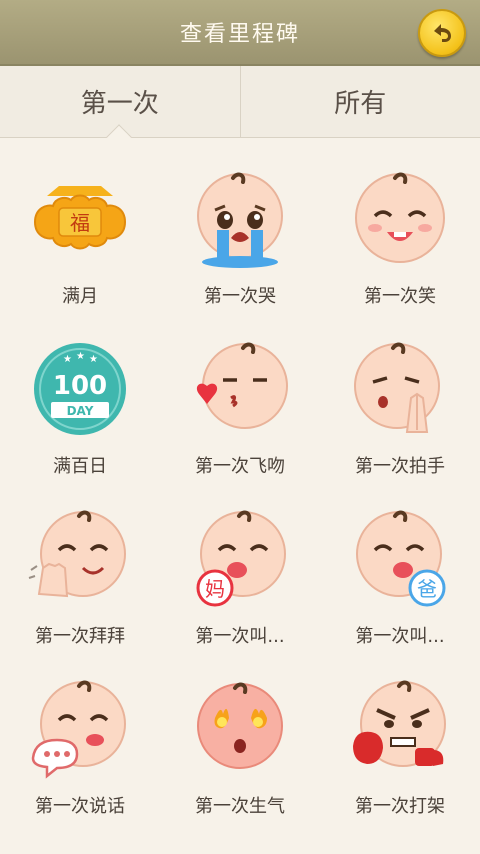  What do you see at coordinates (80, 729) in the screenshot?
I see `talking-baby-icon` at bounding box center [80, 729].